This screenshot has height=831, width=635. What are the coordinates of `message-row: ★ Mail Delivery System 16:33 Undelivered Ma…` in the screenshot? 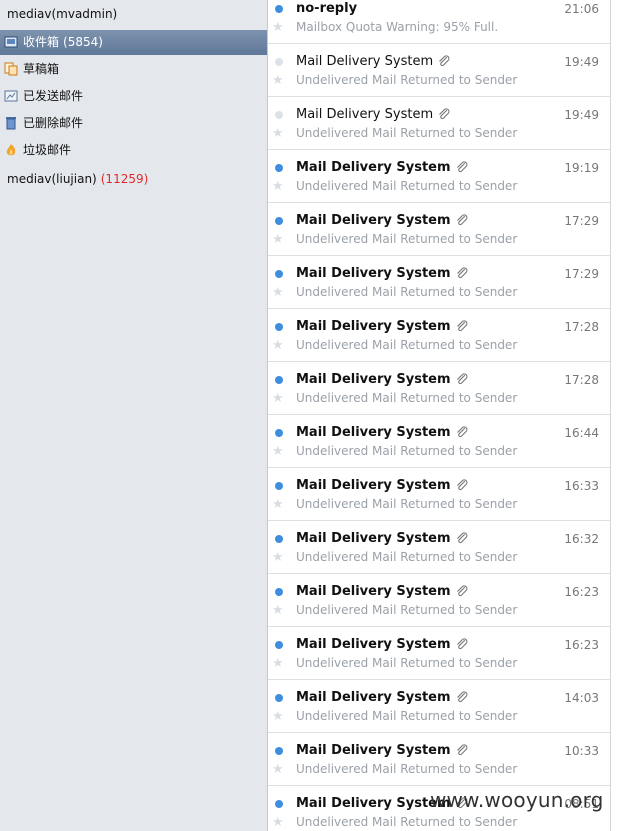 It's located at (439, 494).